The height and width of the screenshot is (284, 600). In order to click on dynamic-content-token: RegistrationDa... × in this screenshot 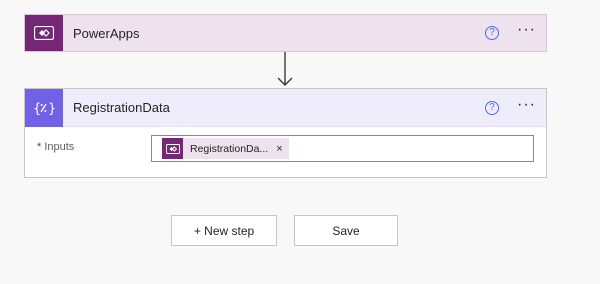, I will do `click(225, 148)`.